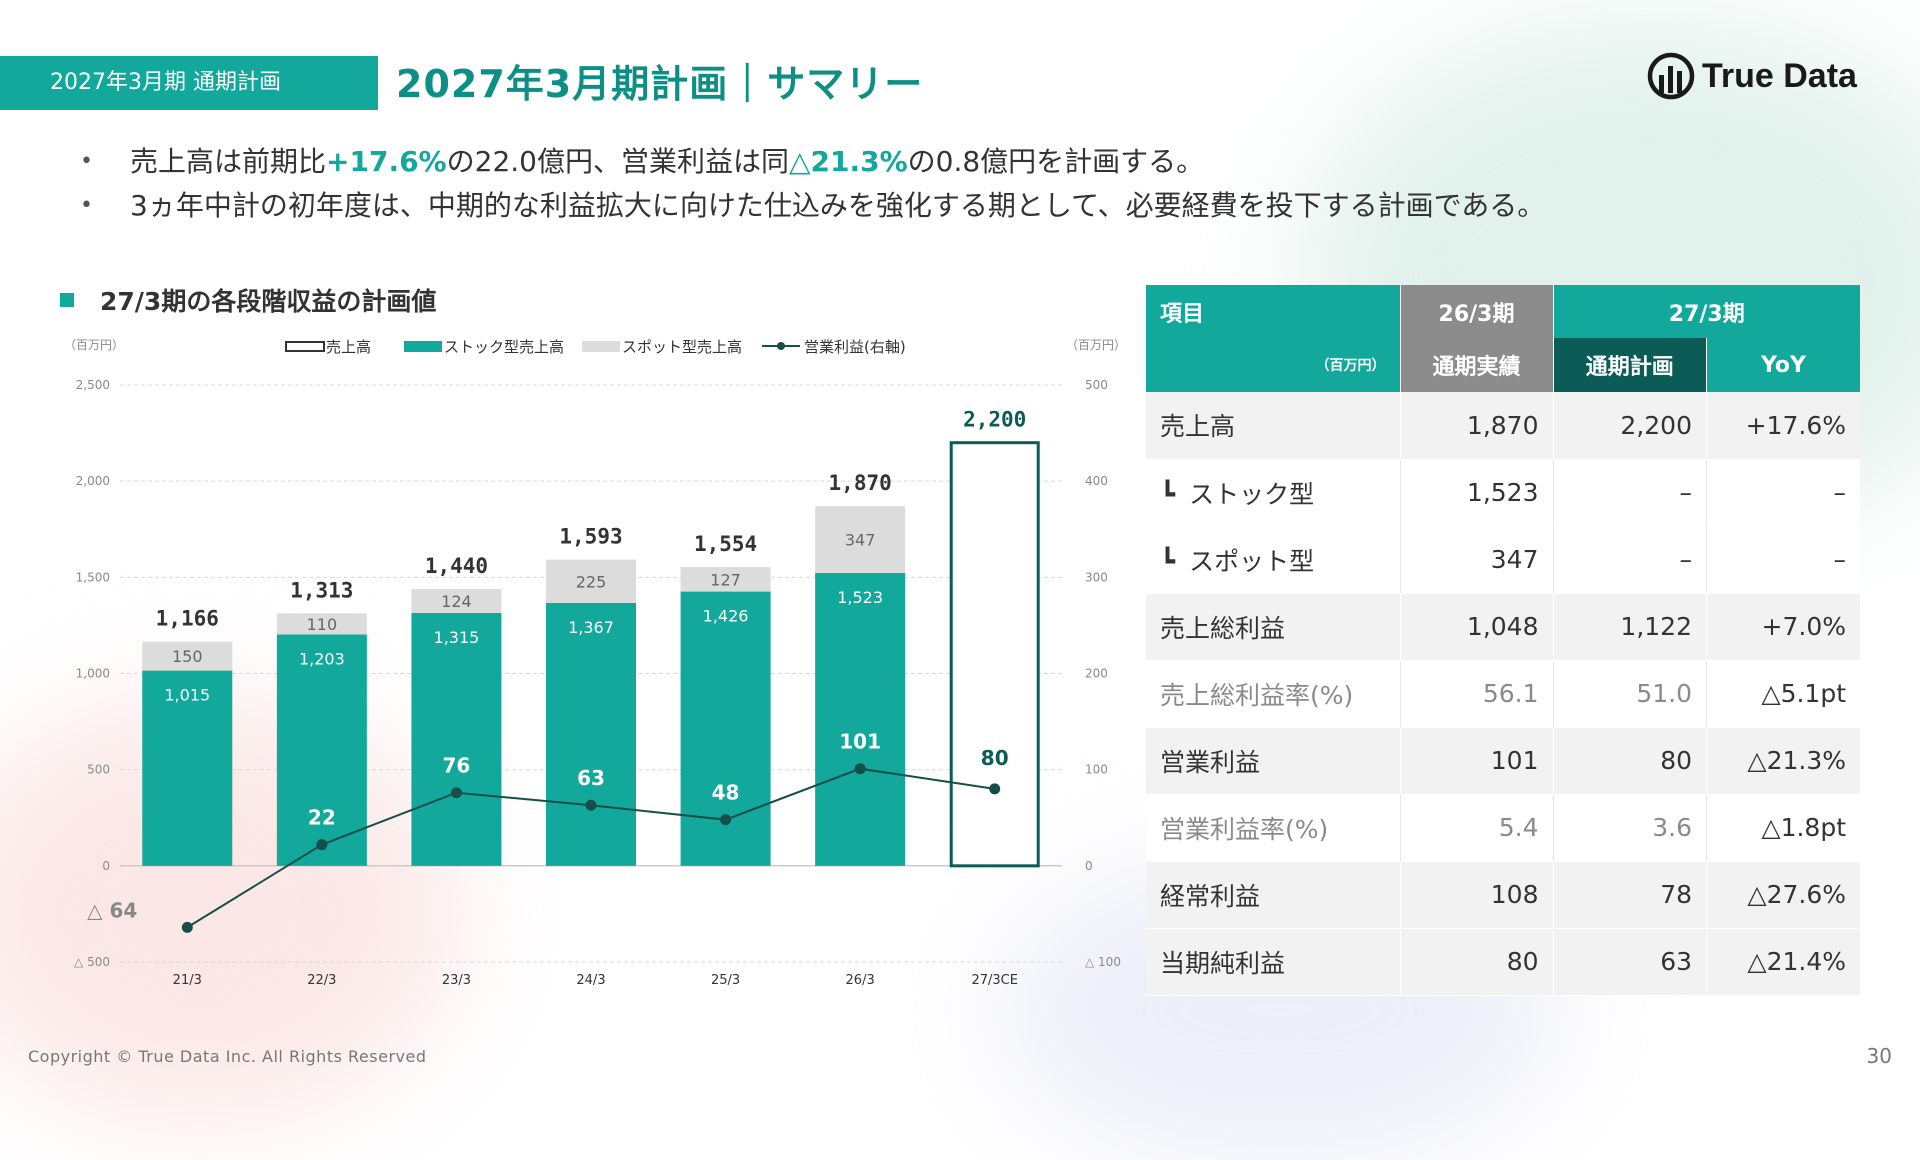 This screenshot has height=1160, width=1920. I want to click on left-tick-label: 0, so click(106, 866).